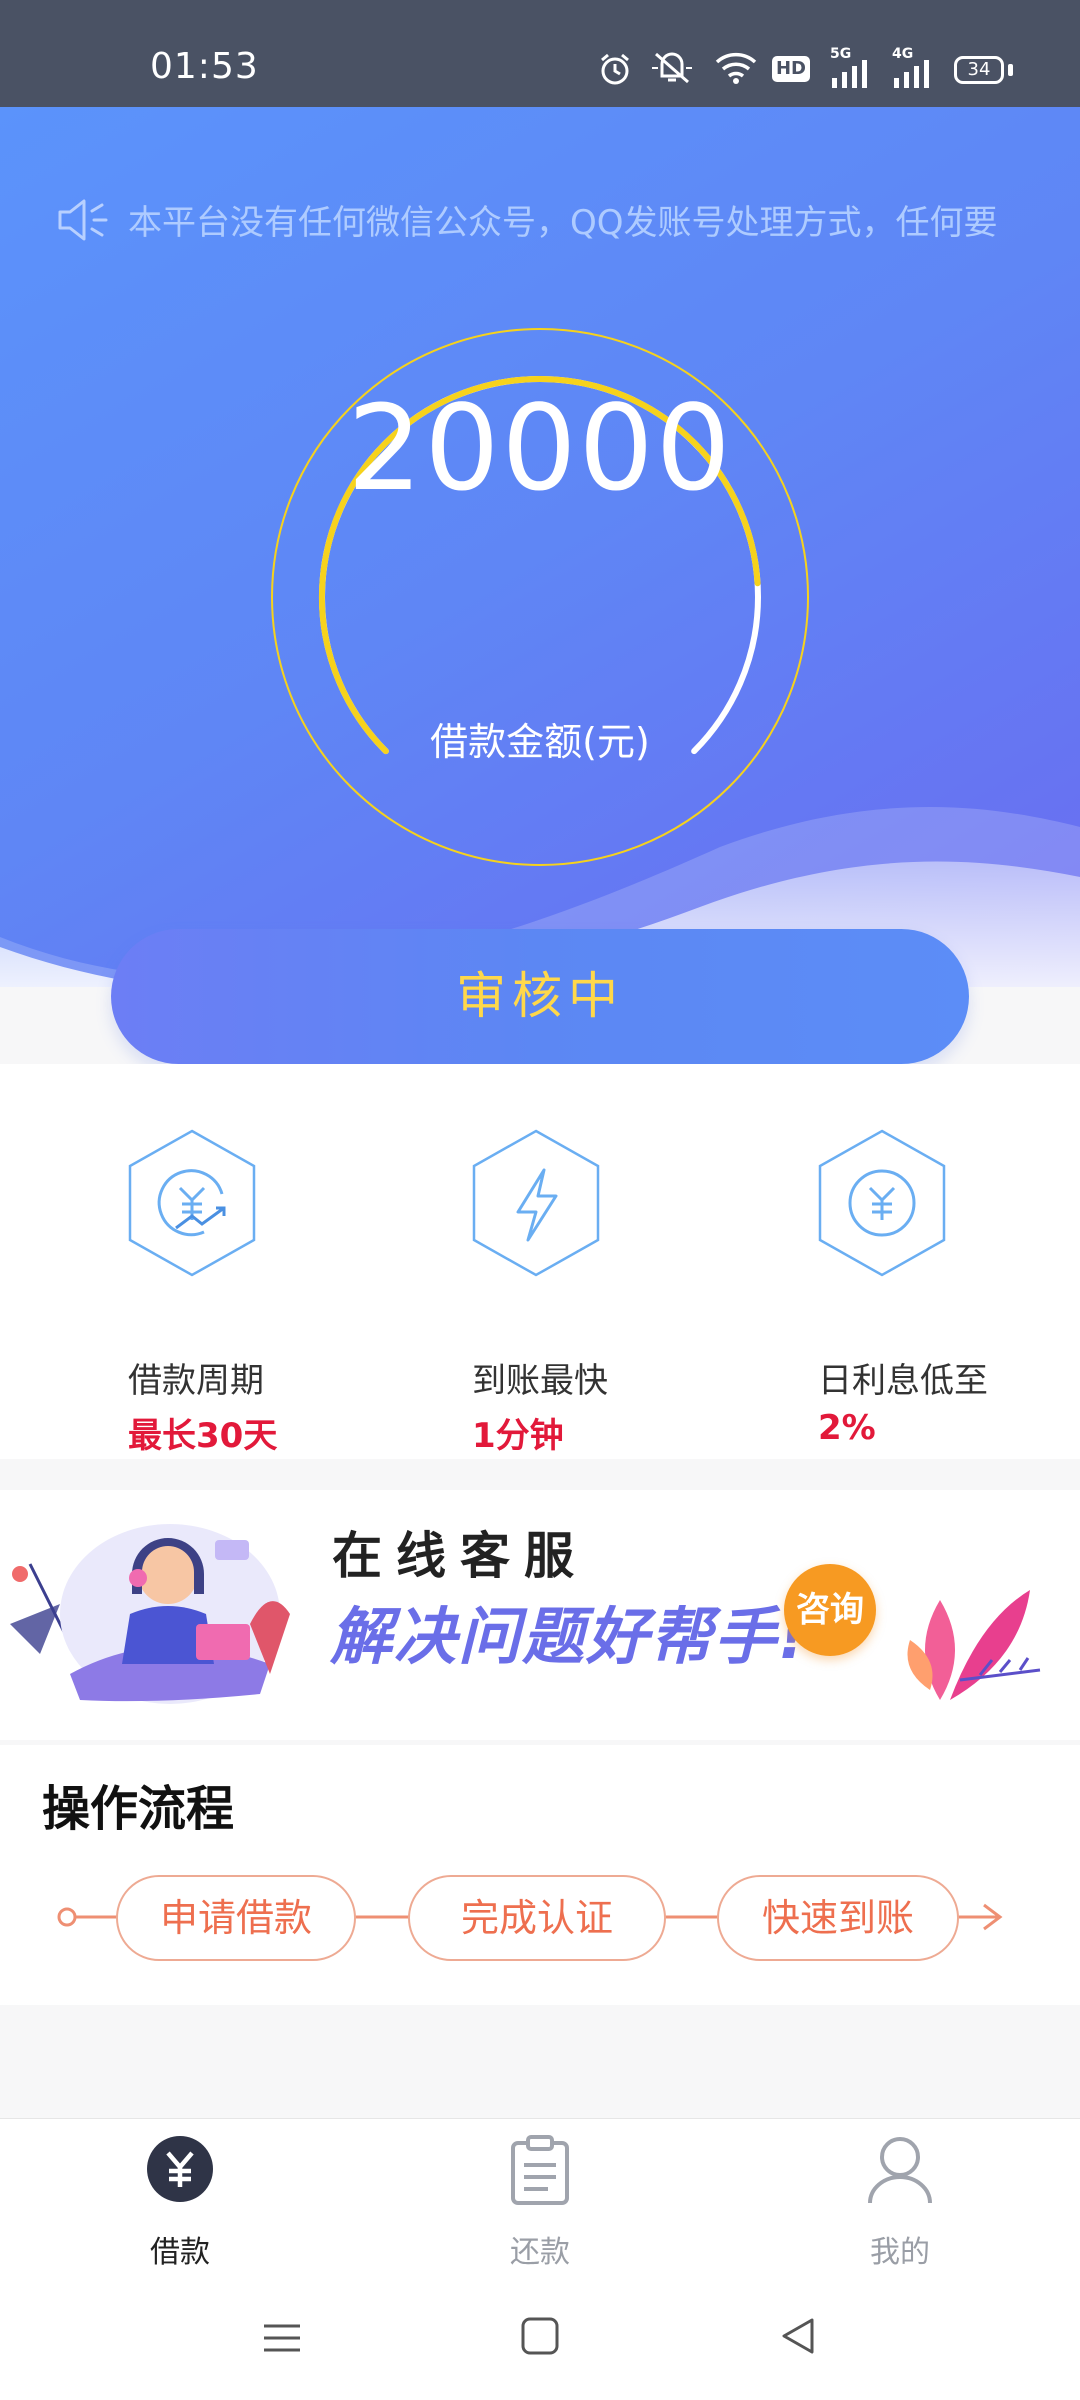 This screenshot has height=2400, width=1080. I want to click on online-service-banner: 在线客服 解决问题好帮手! 咨询, so click(540, 1615).